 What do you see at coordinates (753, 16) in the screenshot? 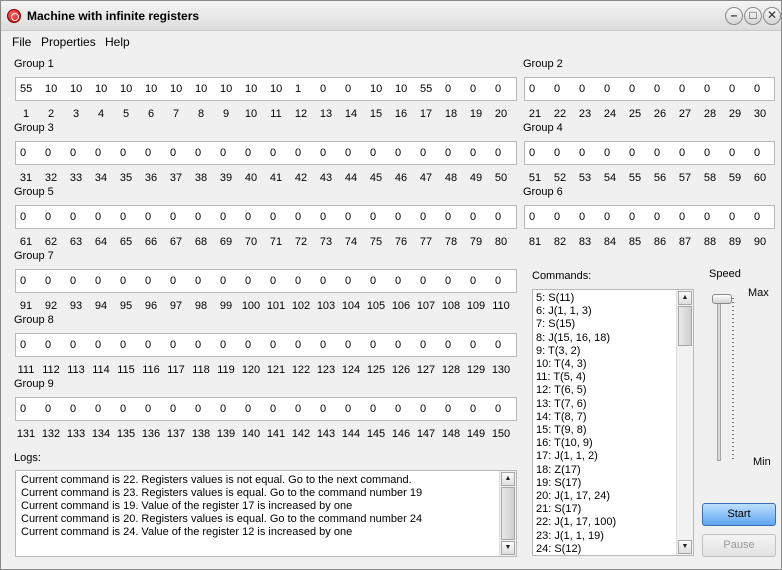
I see `maximize-button: □` at bounding box center [753, 16].